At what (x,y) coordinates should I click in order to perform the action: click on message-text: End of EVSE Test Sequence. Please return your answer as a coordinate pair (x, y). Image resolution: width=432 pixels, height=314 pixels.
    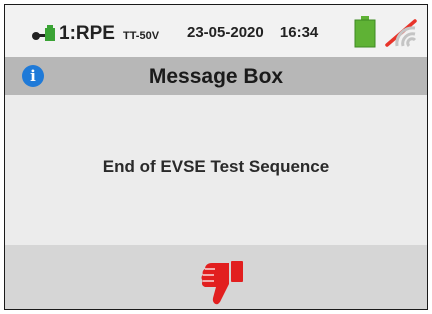
    Looking at the image, I should click on (216, 166).